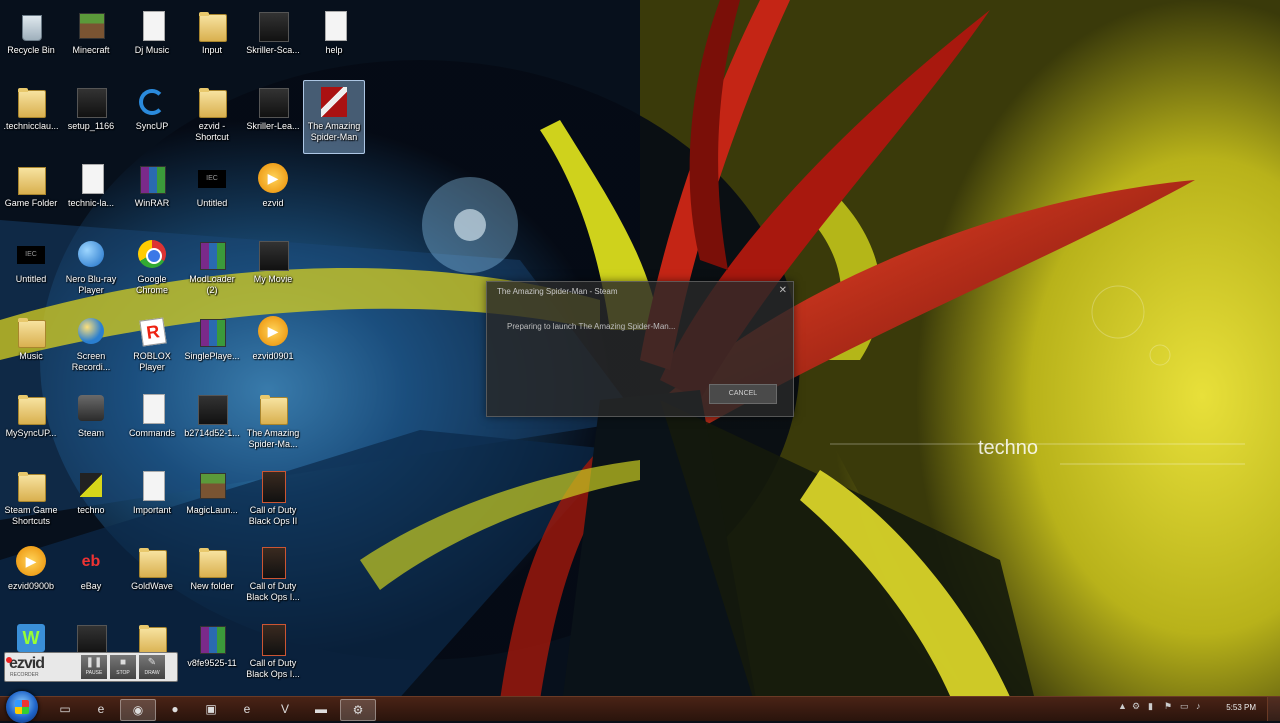  I want to click on desktop-icon-modloader-2: ModLoader (2), so click(212, 270).